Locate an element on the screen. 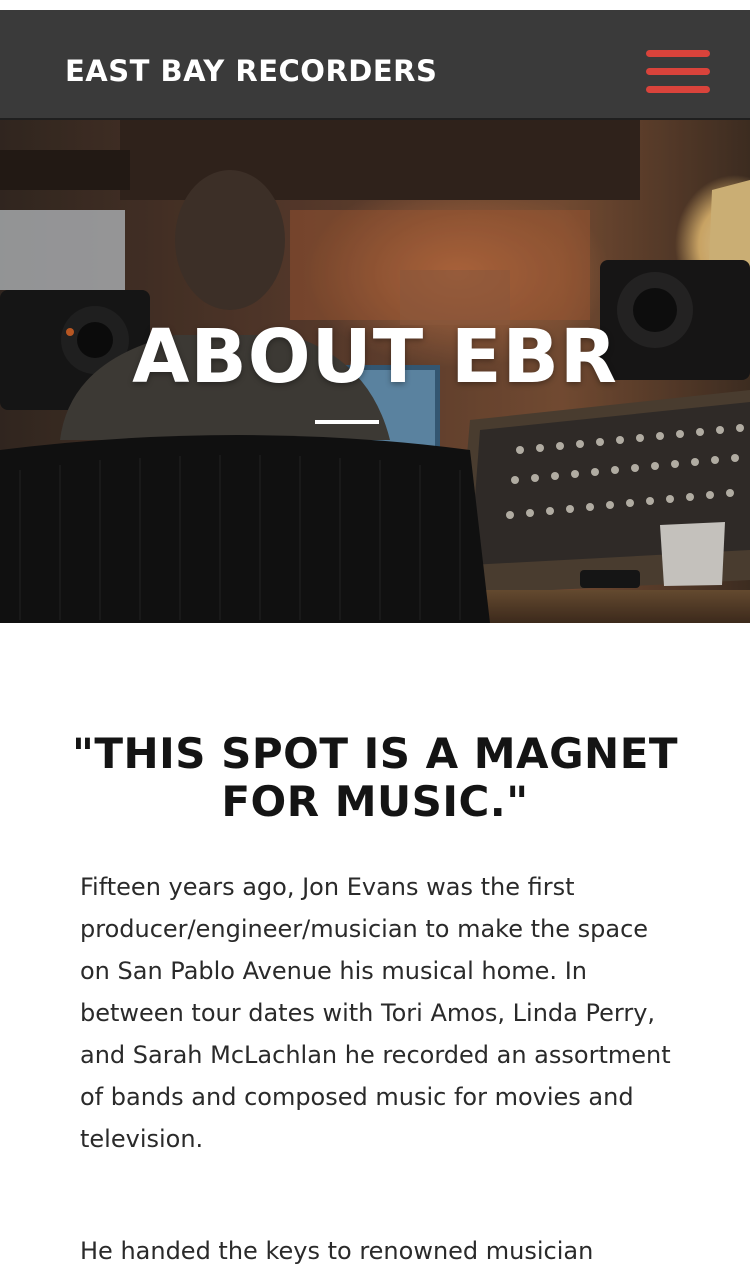  hamburger-menu-icon is located at coordinates (678, 53).